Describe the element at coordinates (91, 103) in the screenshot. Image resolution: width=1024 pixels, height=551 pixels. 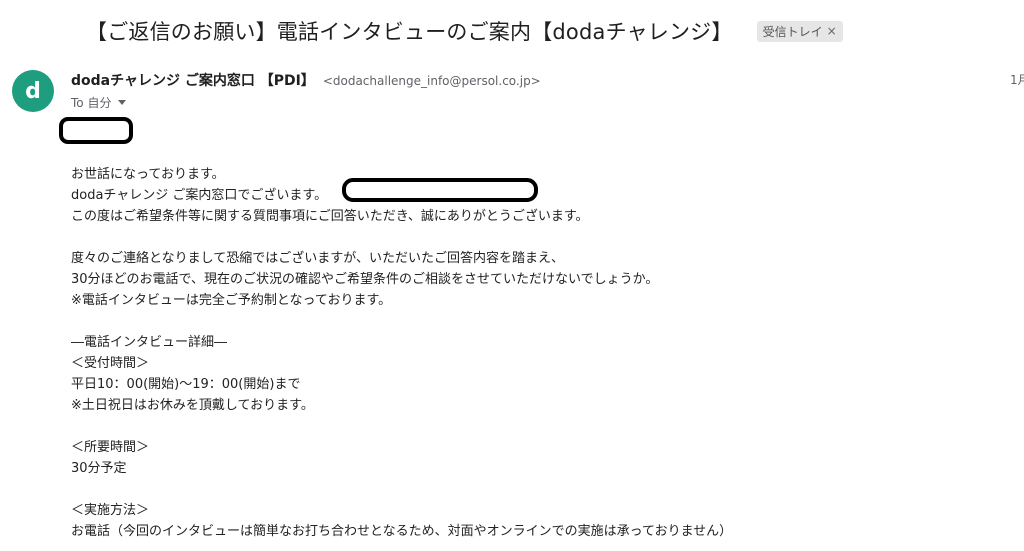
I see `recipients-text: To 自分` at that location.